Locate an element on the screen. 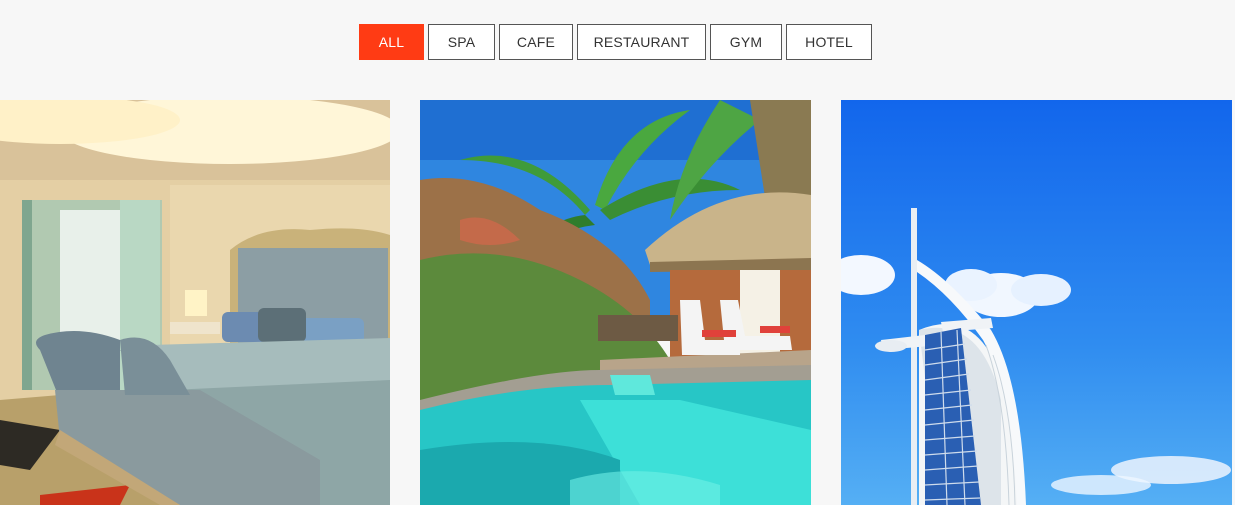 The image size is (1235, 505). category-filter-bar: ALL SPA CAFE RESTAURANT GYM HOTEL is located at coordinates (617, 42).